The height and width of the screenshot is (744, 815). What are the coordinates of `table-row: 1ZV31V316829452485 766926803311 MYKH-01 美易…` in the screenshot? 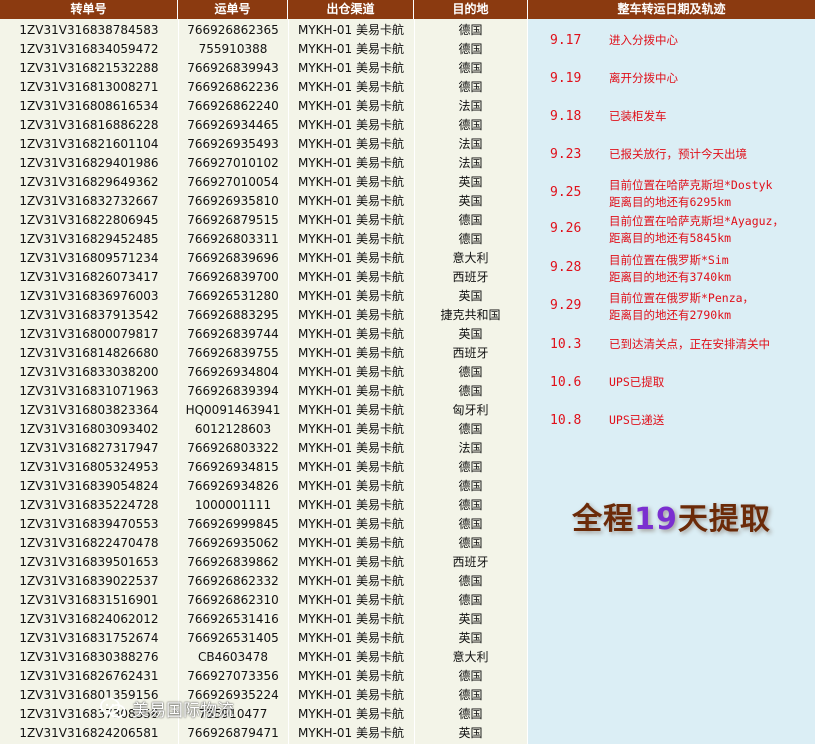 It's located at (263, 239).